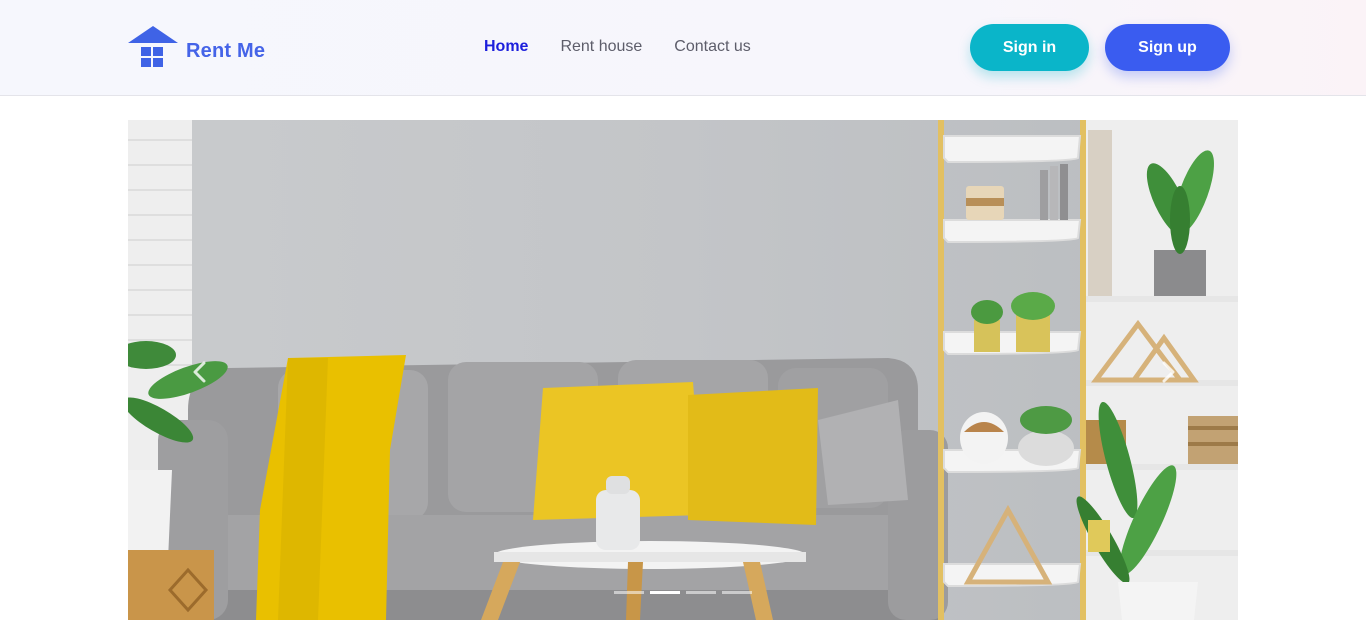 The image size is (1366, 635). Describe the element at coordinates (200, 372) in the screenshot. I see `chevron-left-icon` at that location.